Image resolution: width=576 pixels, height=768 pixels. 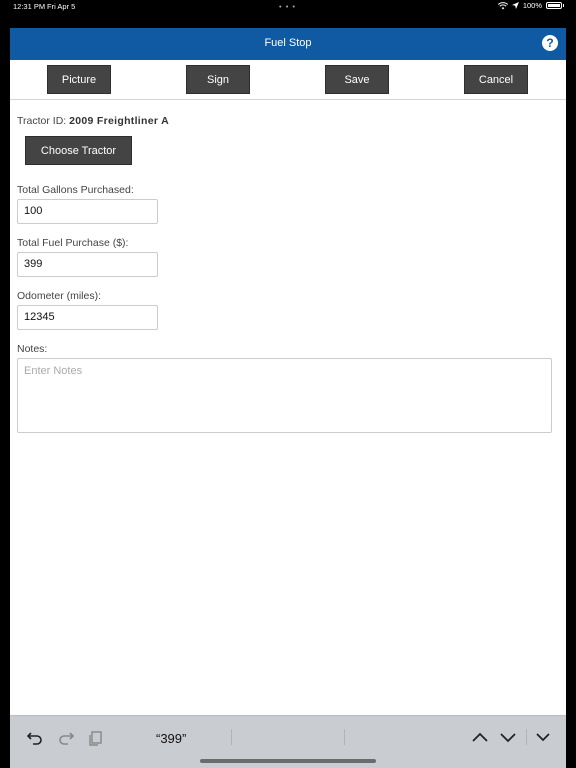 I want to click on wifi-icon, so click(x=502, y=5).